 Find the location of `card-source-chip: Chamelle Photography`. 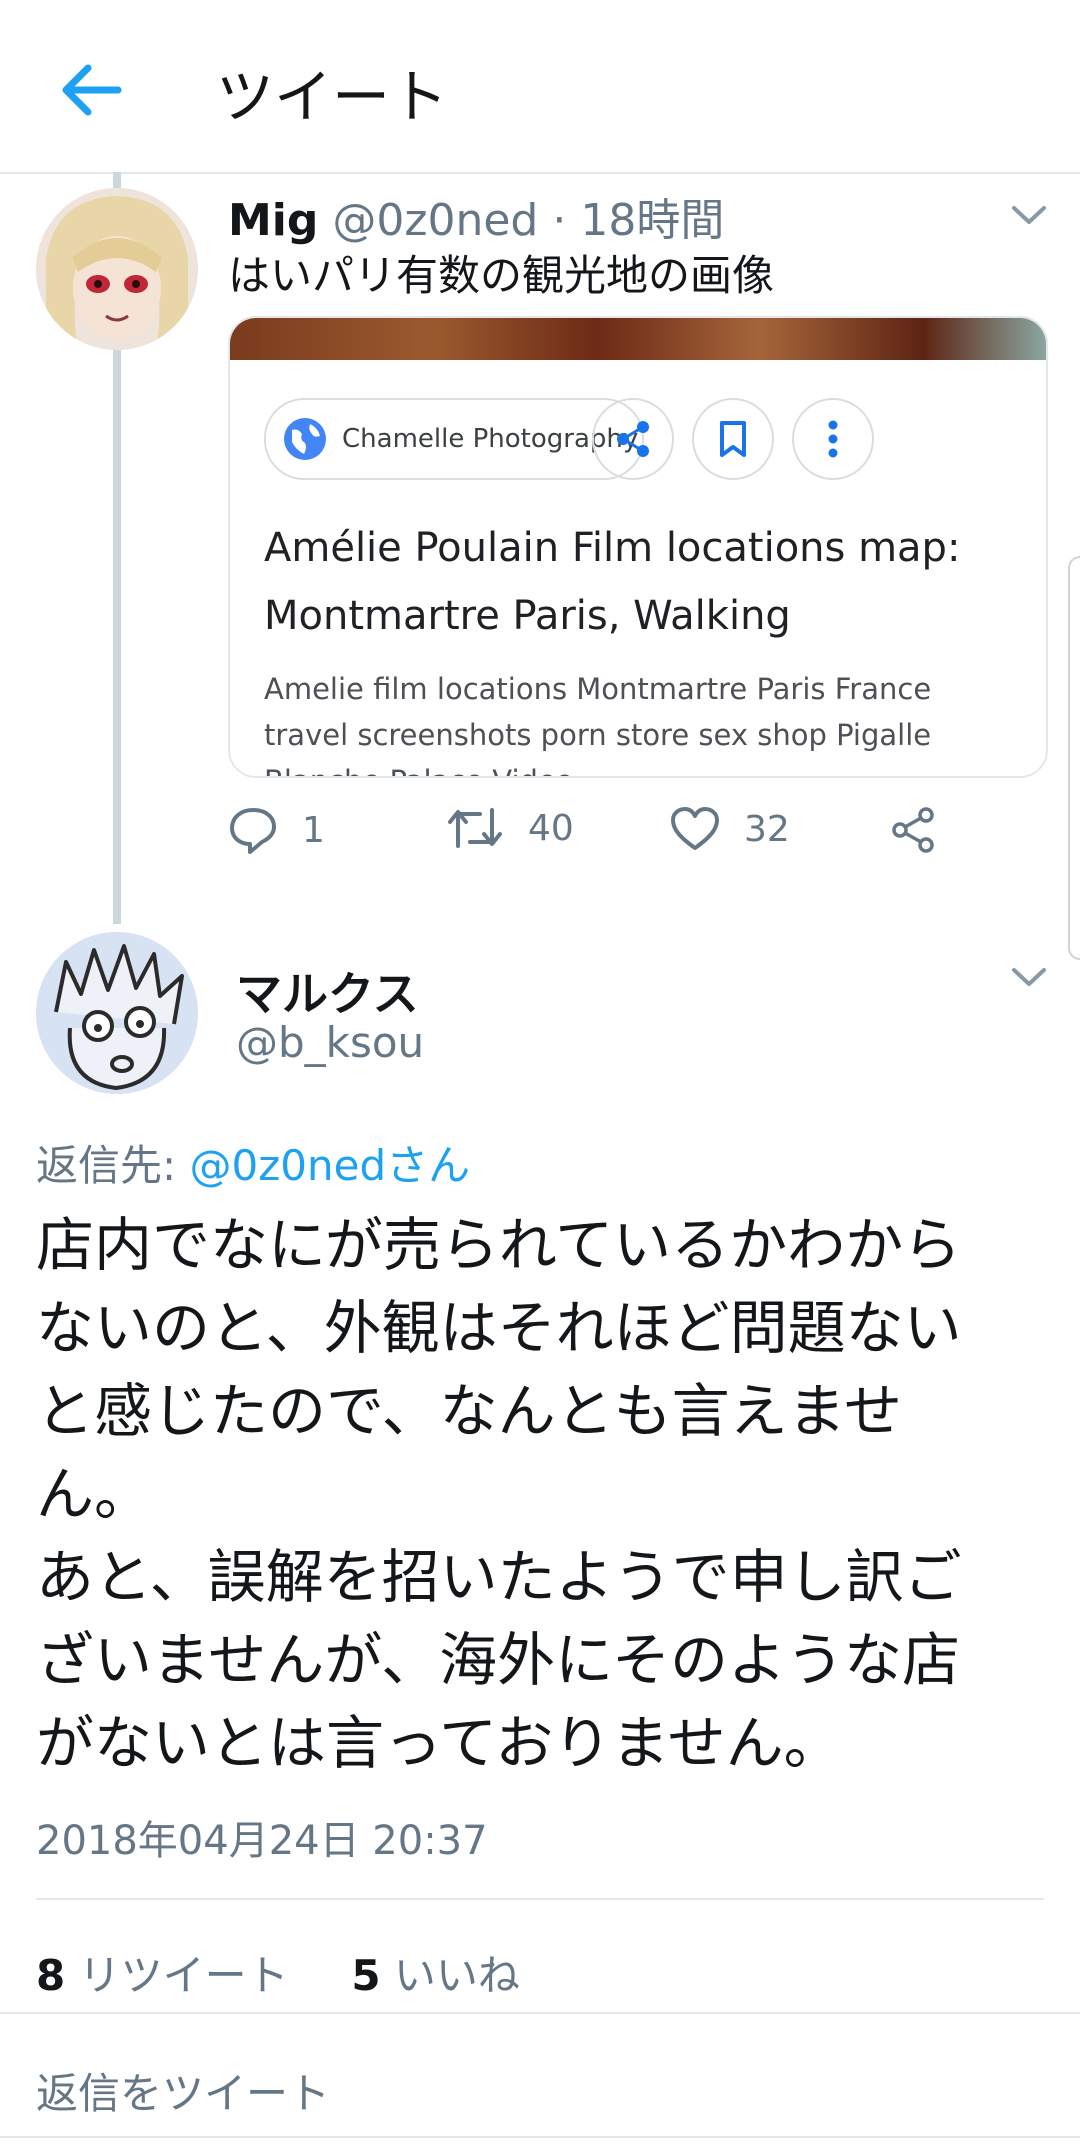

card-source-chip: Chamelle Photography is located at coordinates (454, 439).